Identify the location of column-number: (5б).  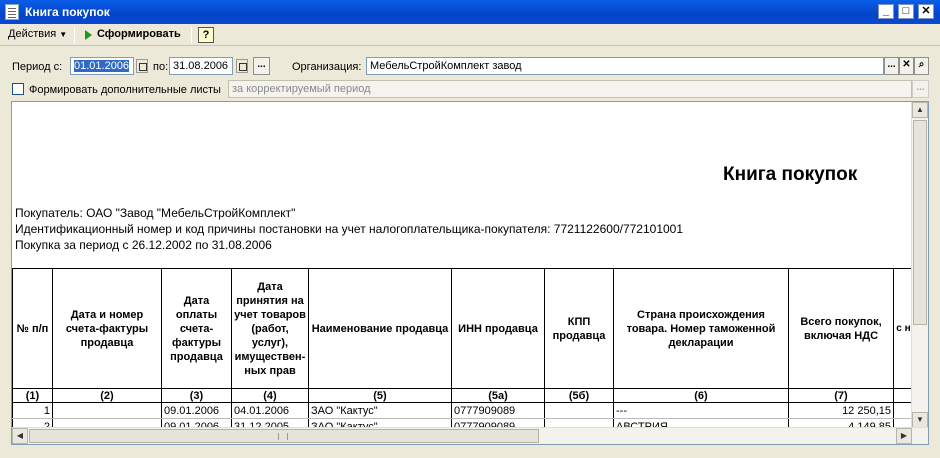
(579, 395).